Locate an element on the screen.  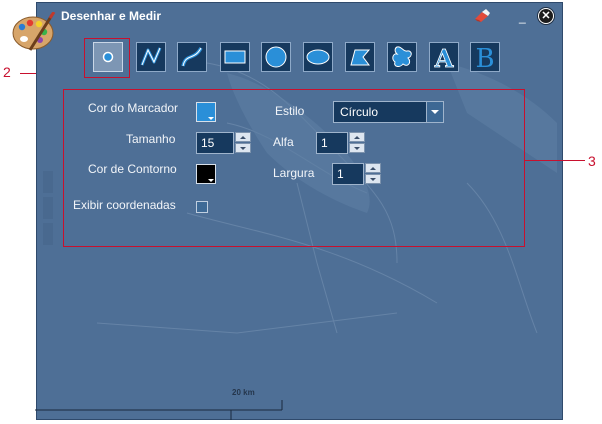
tool-ellipse is located at coordinates (318, 57).